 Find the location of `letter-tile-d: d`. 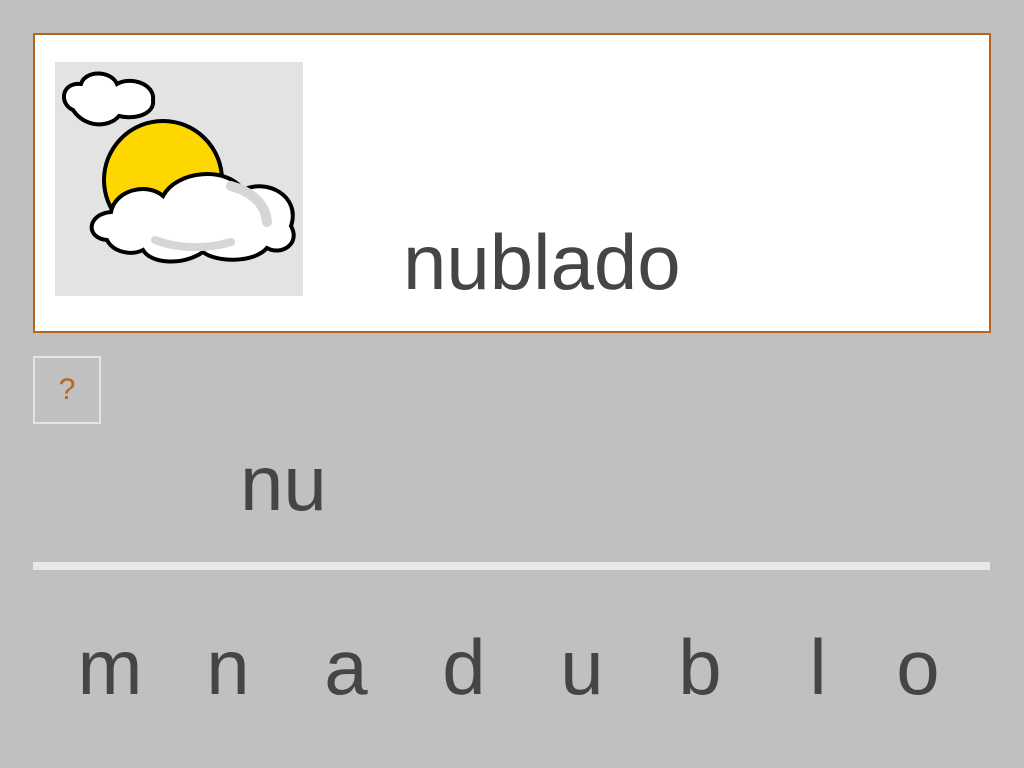

letter-tile-d: d is located at coordinates (464, 667).